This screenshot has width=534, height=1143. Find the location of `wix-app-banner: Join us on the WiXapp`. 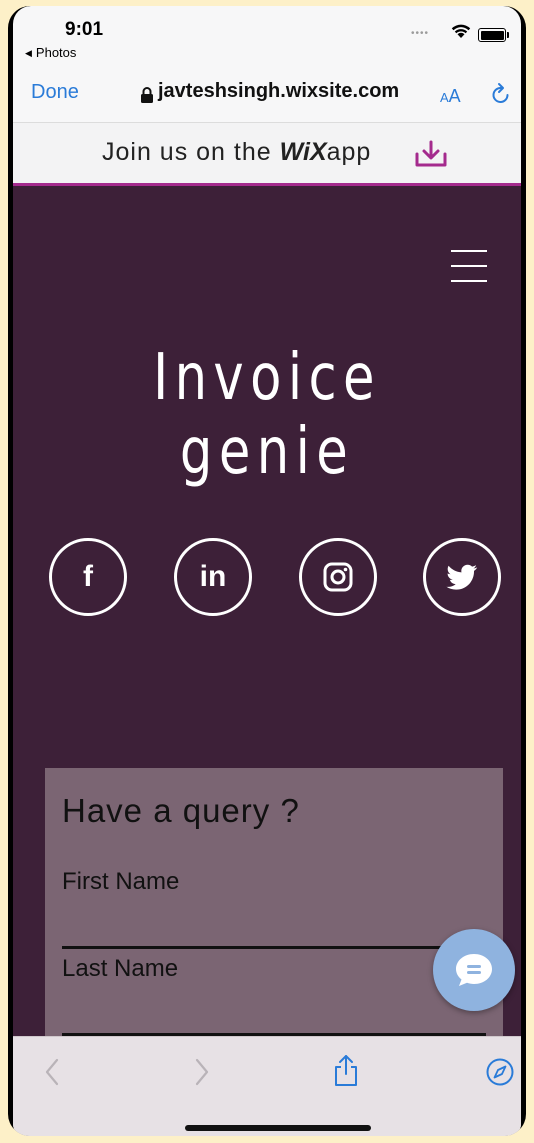

wix-app-banner: Join us on the WiXapp is located at coordinates (267, 154).